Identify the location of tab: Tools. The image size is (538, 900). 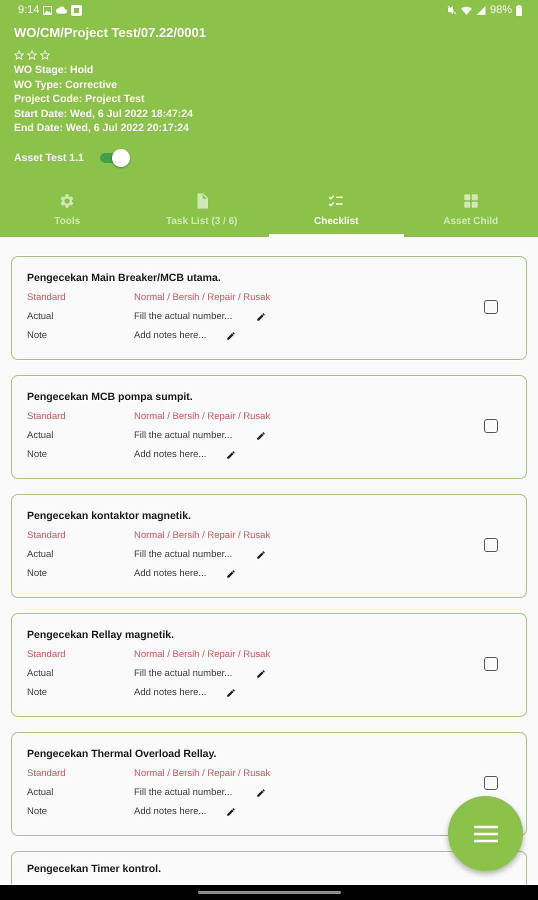
(67, 211).